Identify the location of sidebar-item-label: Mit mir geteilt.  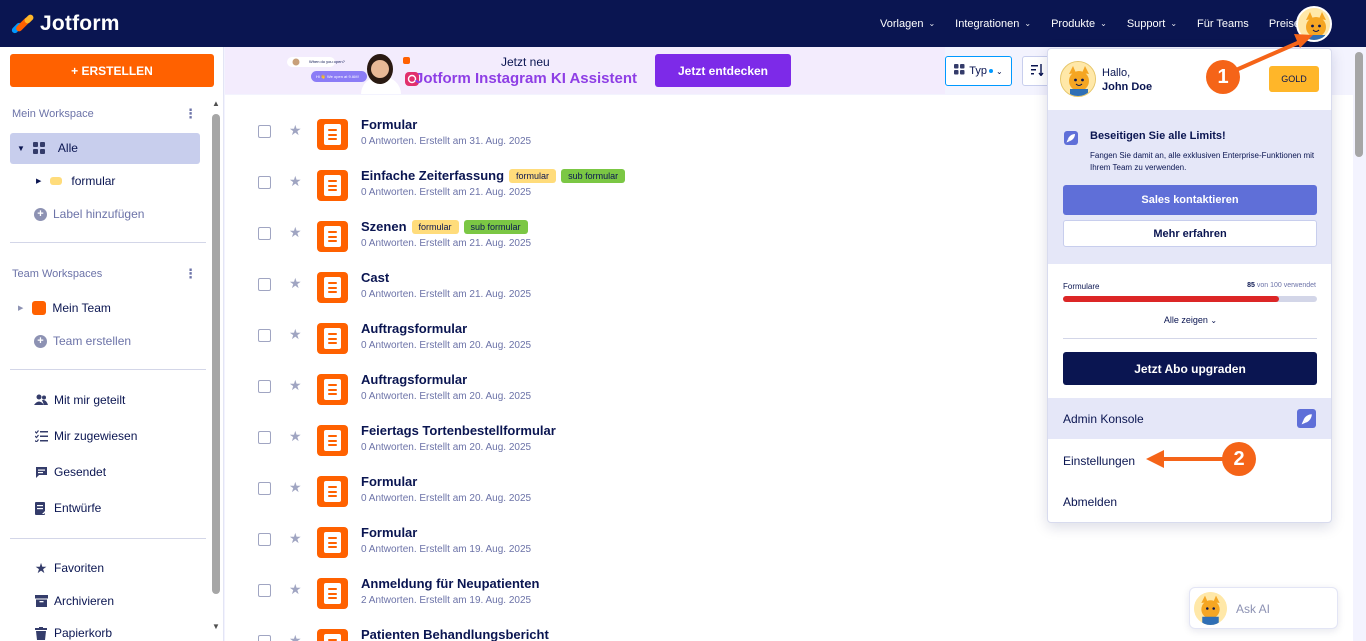
(90, 400).